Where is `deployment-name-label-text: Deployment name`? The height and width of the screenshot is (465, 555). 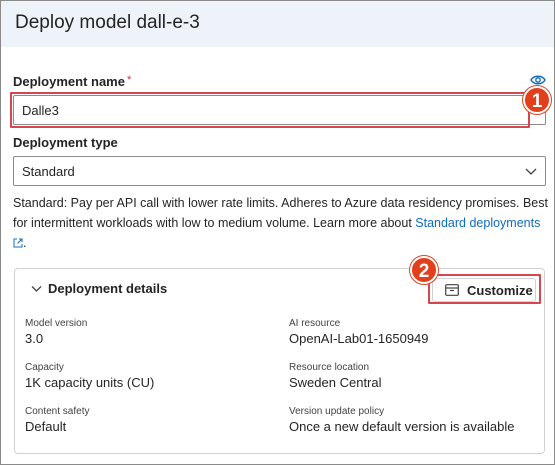
deployment-name-label-text: Deployment name is located at coordinates (69, 81).